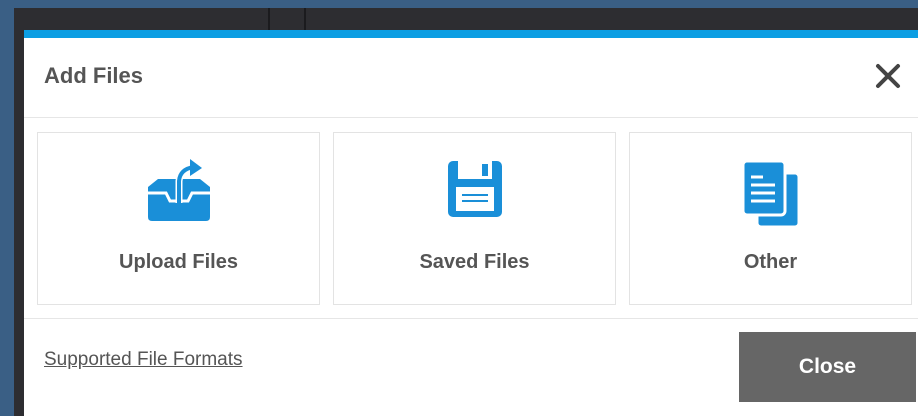 This screenshot has width=918, height=416. I want to click on saved-files-label: Saved Files, so click(474, 262).